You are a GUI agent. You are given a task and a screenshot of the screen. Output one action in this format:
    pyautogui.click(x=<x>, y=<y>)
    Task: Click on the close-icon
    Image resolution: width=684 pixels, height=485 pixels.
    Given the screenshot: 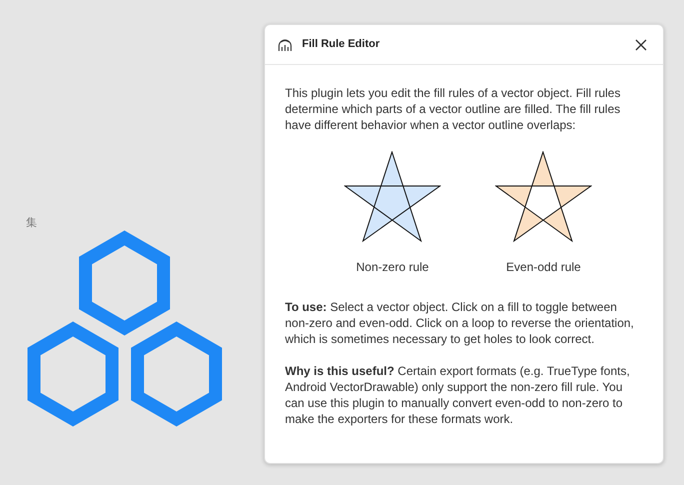 What is the action you would take?
    pyautogui.click(x=641, y=44)
    